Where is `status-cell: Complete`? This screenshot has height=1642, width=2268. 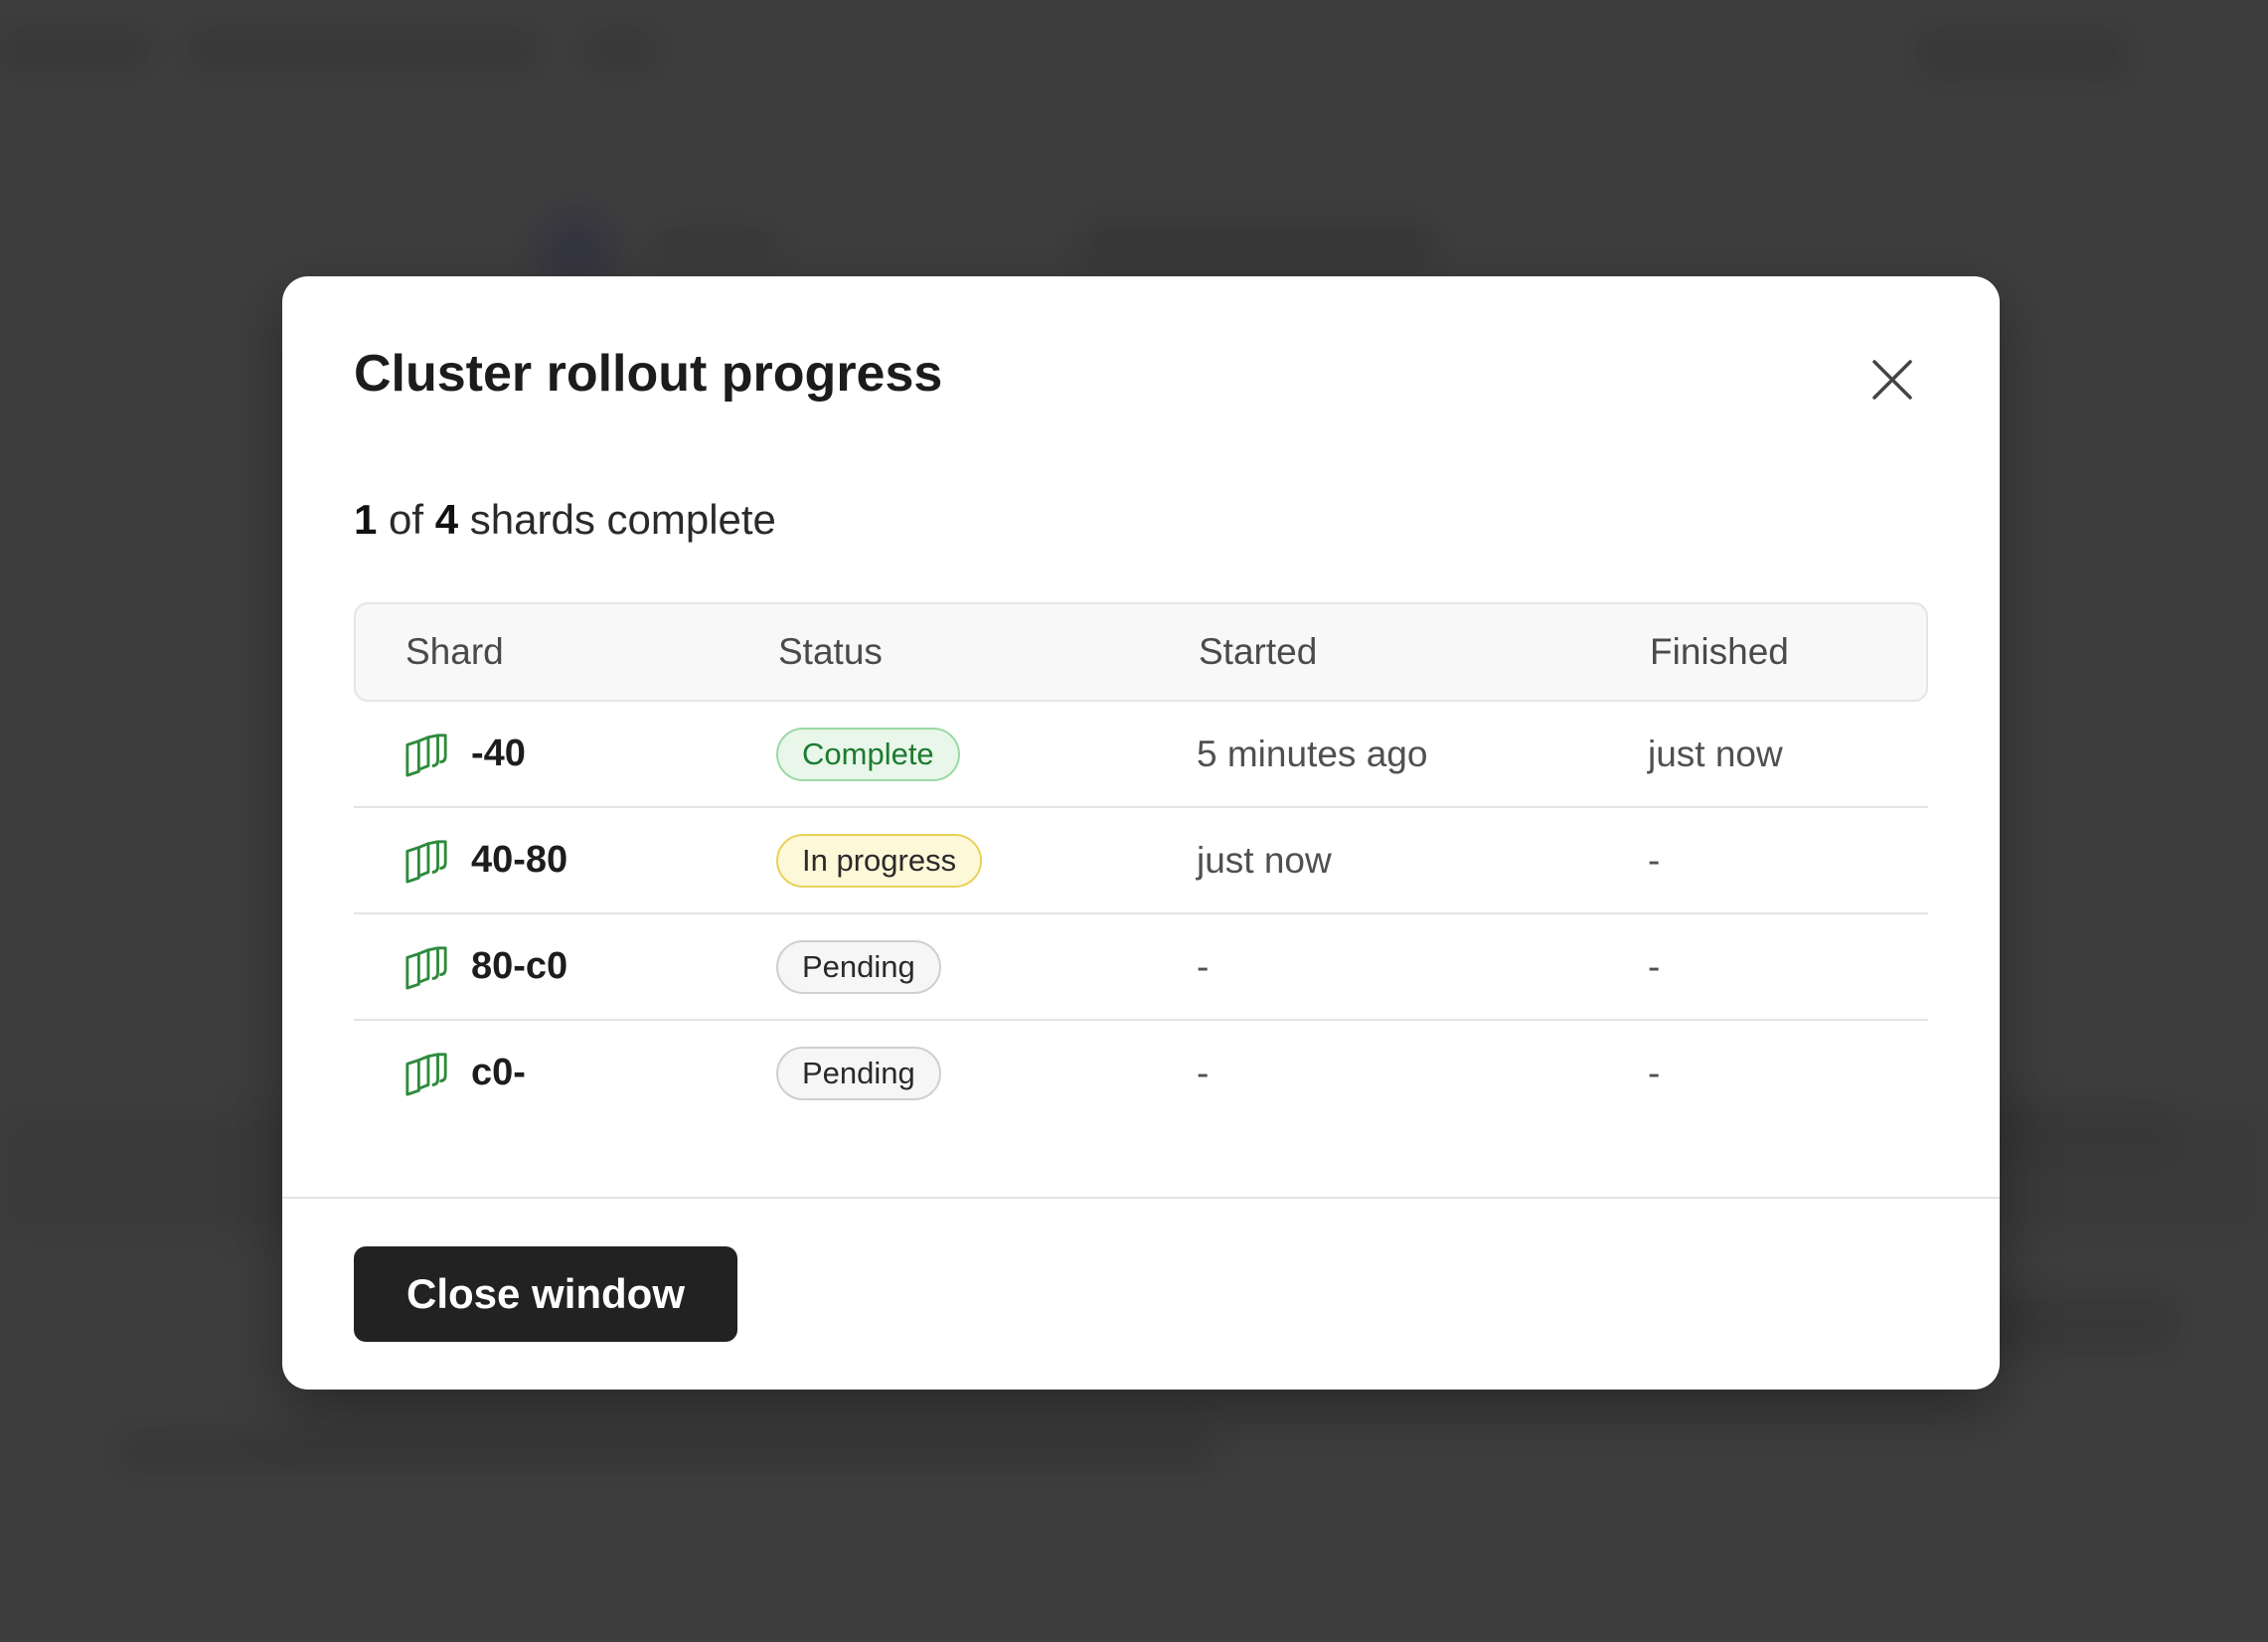
status-cell: Complete is located at coordinates (868, 754).